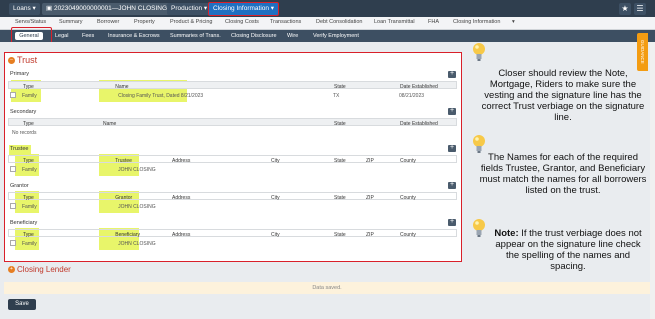  Describe the element at coordinates (29, 169) in the screenshot. I see `trustee-type-value: Family` at that location.